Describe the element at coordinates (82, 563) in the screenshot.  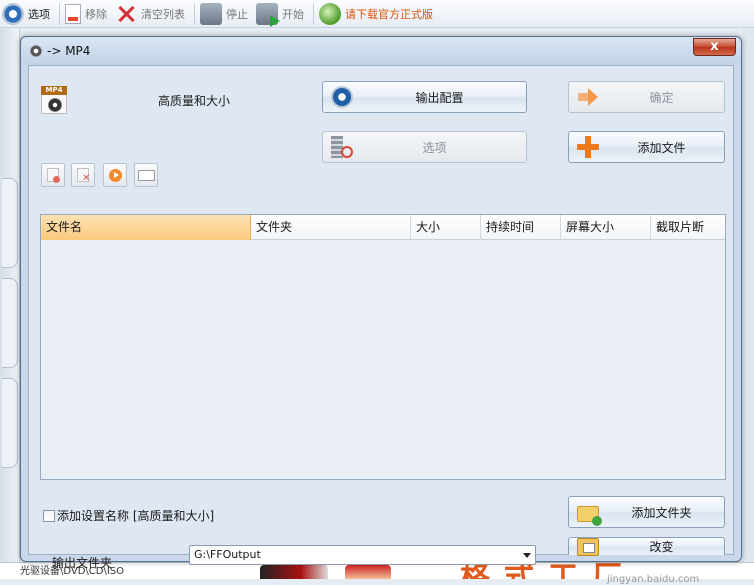
I see `output-folder-label: 输出文件夹` at that location.